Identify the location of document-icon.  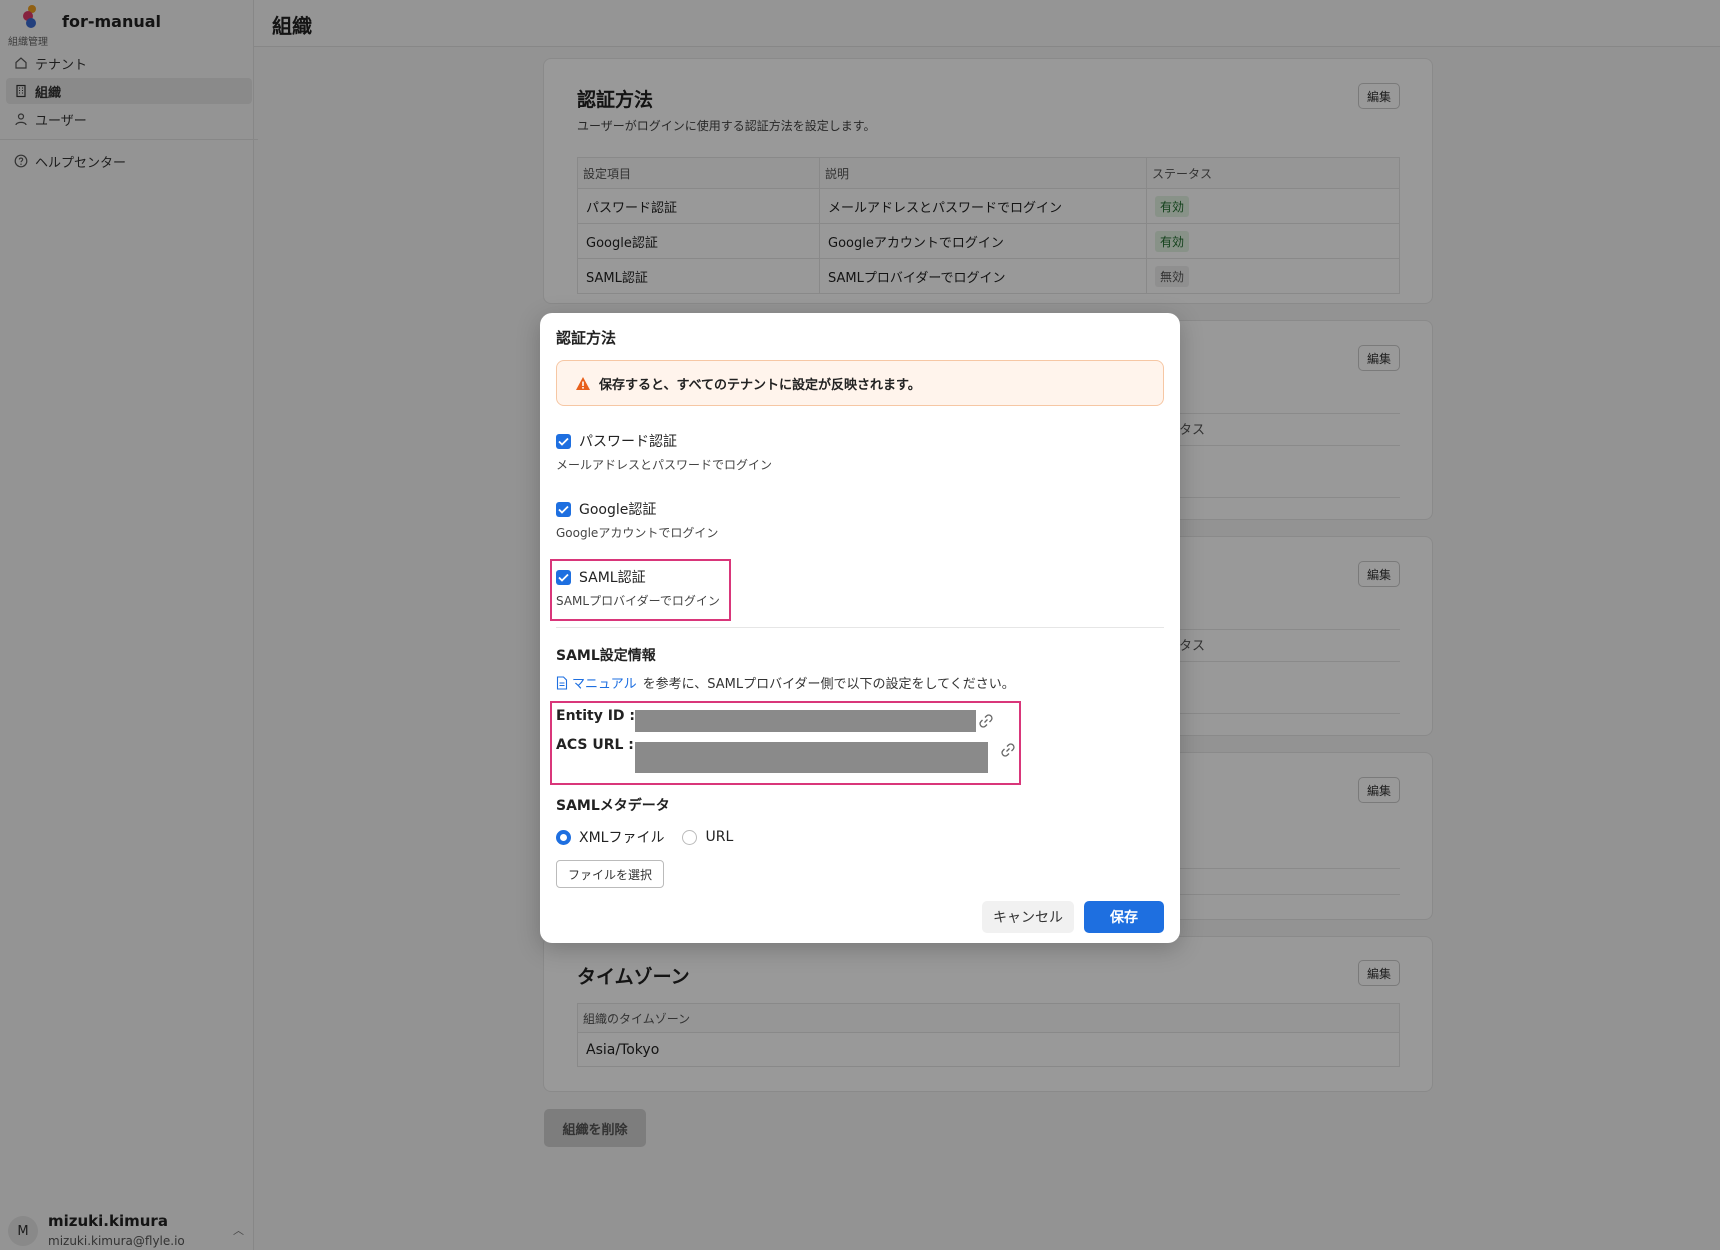
(562, 682).